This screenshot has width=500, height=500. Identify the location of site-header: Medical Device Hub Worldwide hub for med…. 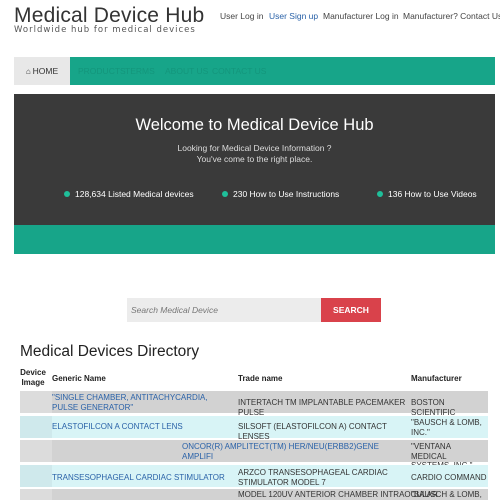
(250, 25).